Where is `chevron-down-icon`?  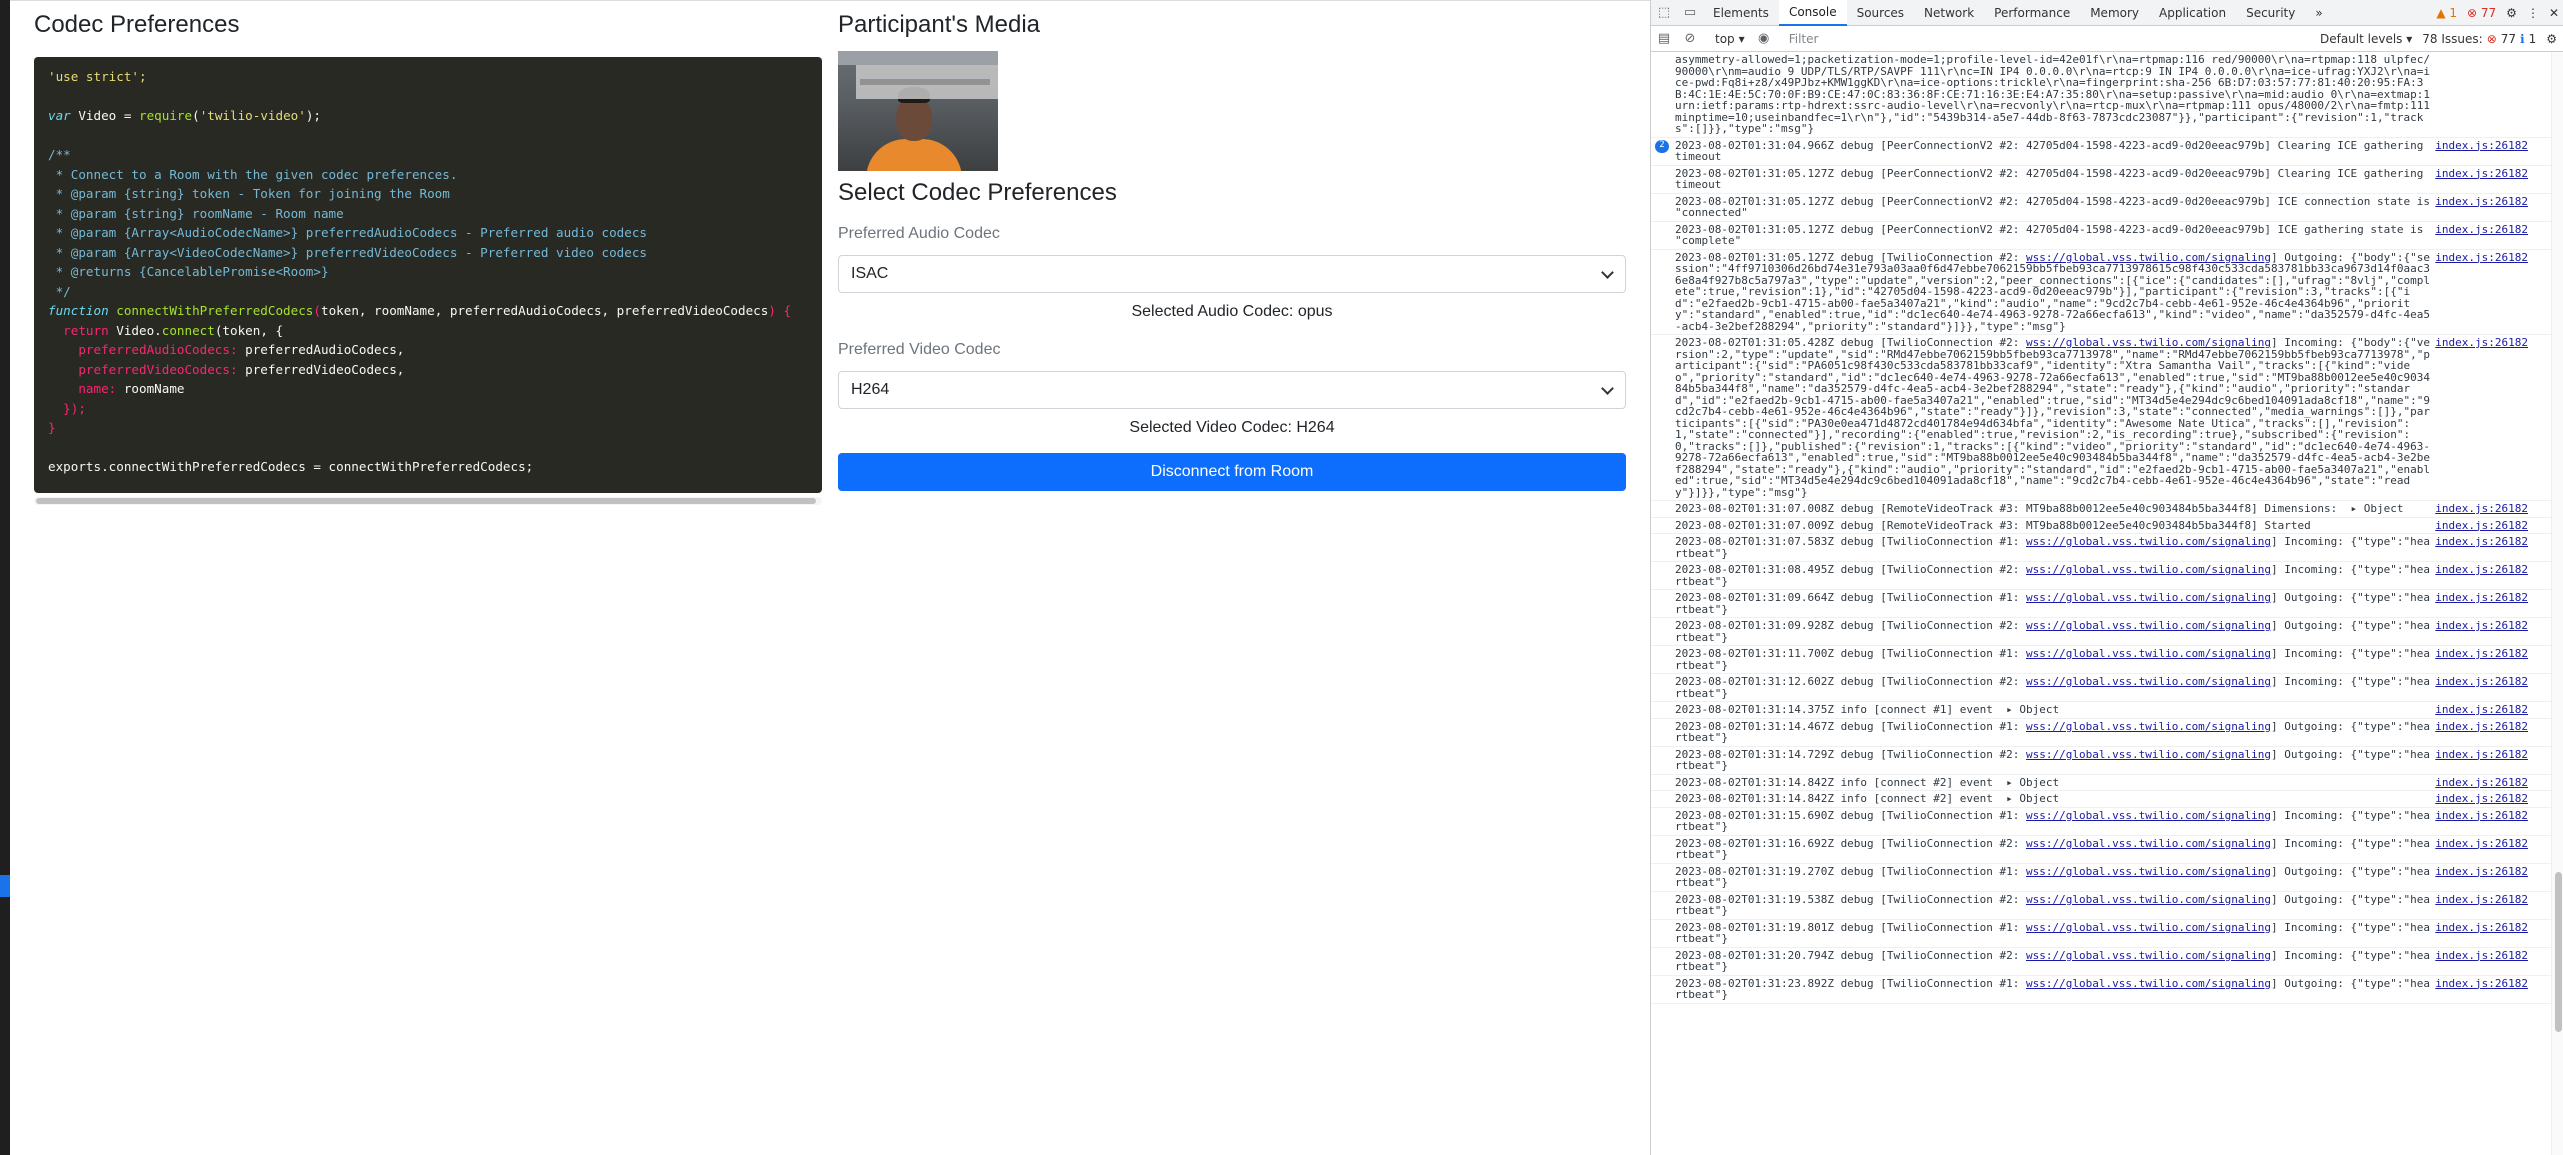 chevron-down-icon is located at coordinates (1607, 274).